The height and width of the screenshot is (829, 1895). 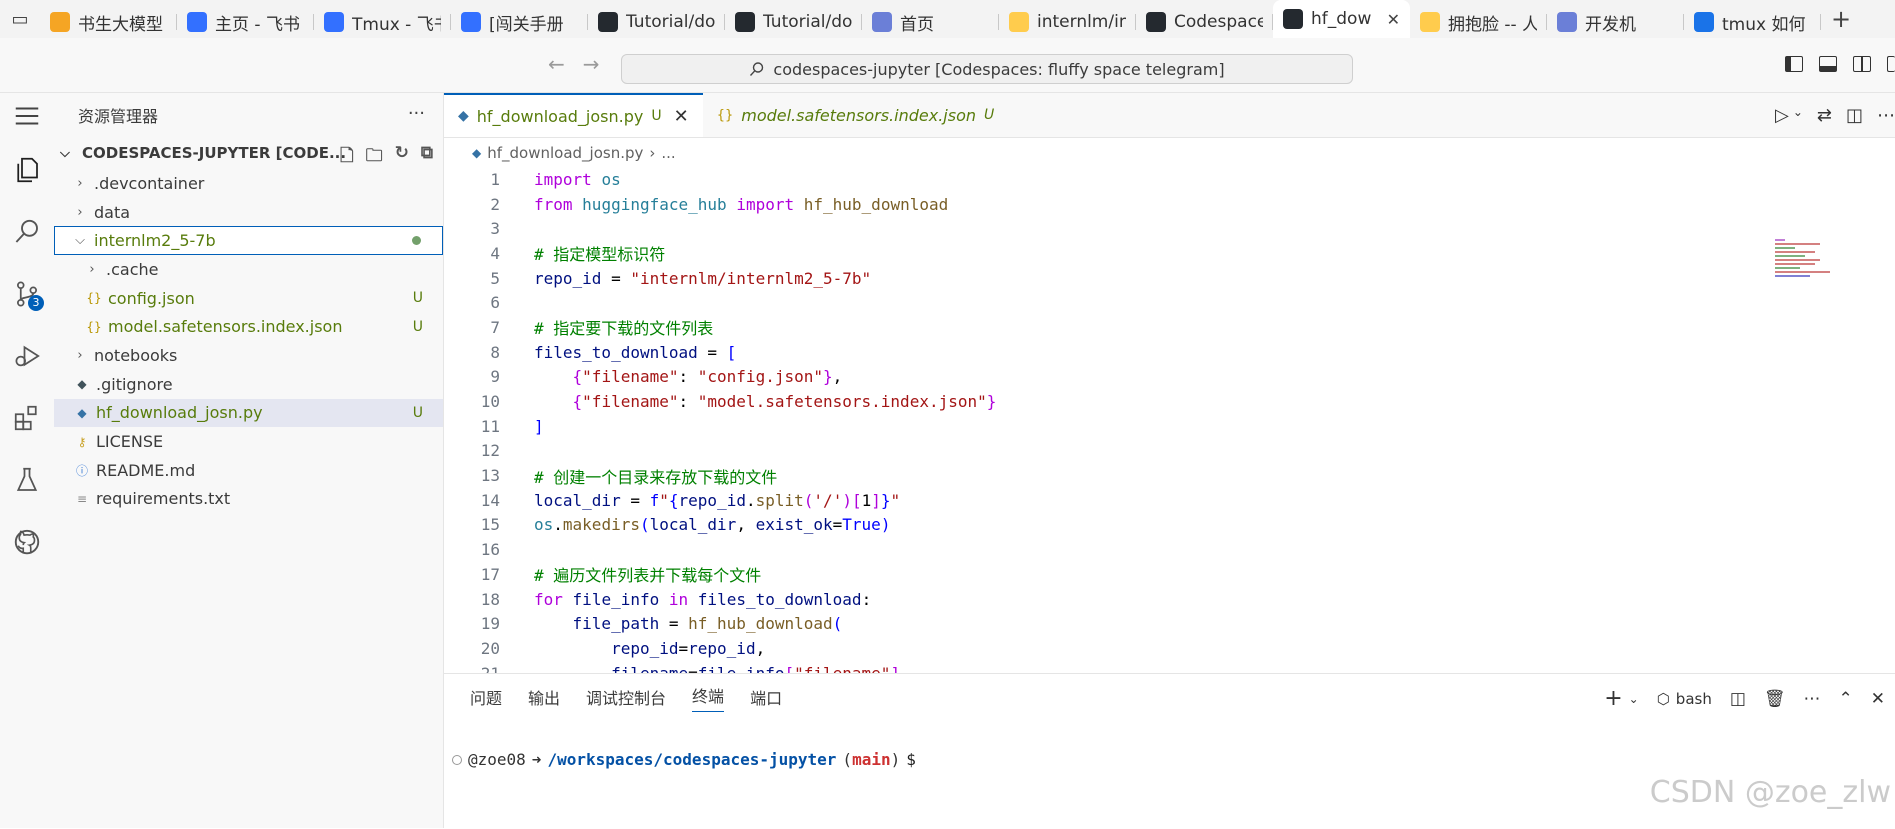 What do you see at coordinates (248, 183) in the screenshot?
I see `tree-item: › .devcontainer` at bounding box center [248, 183].